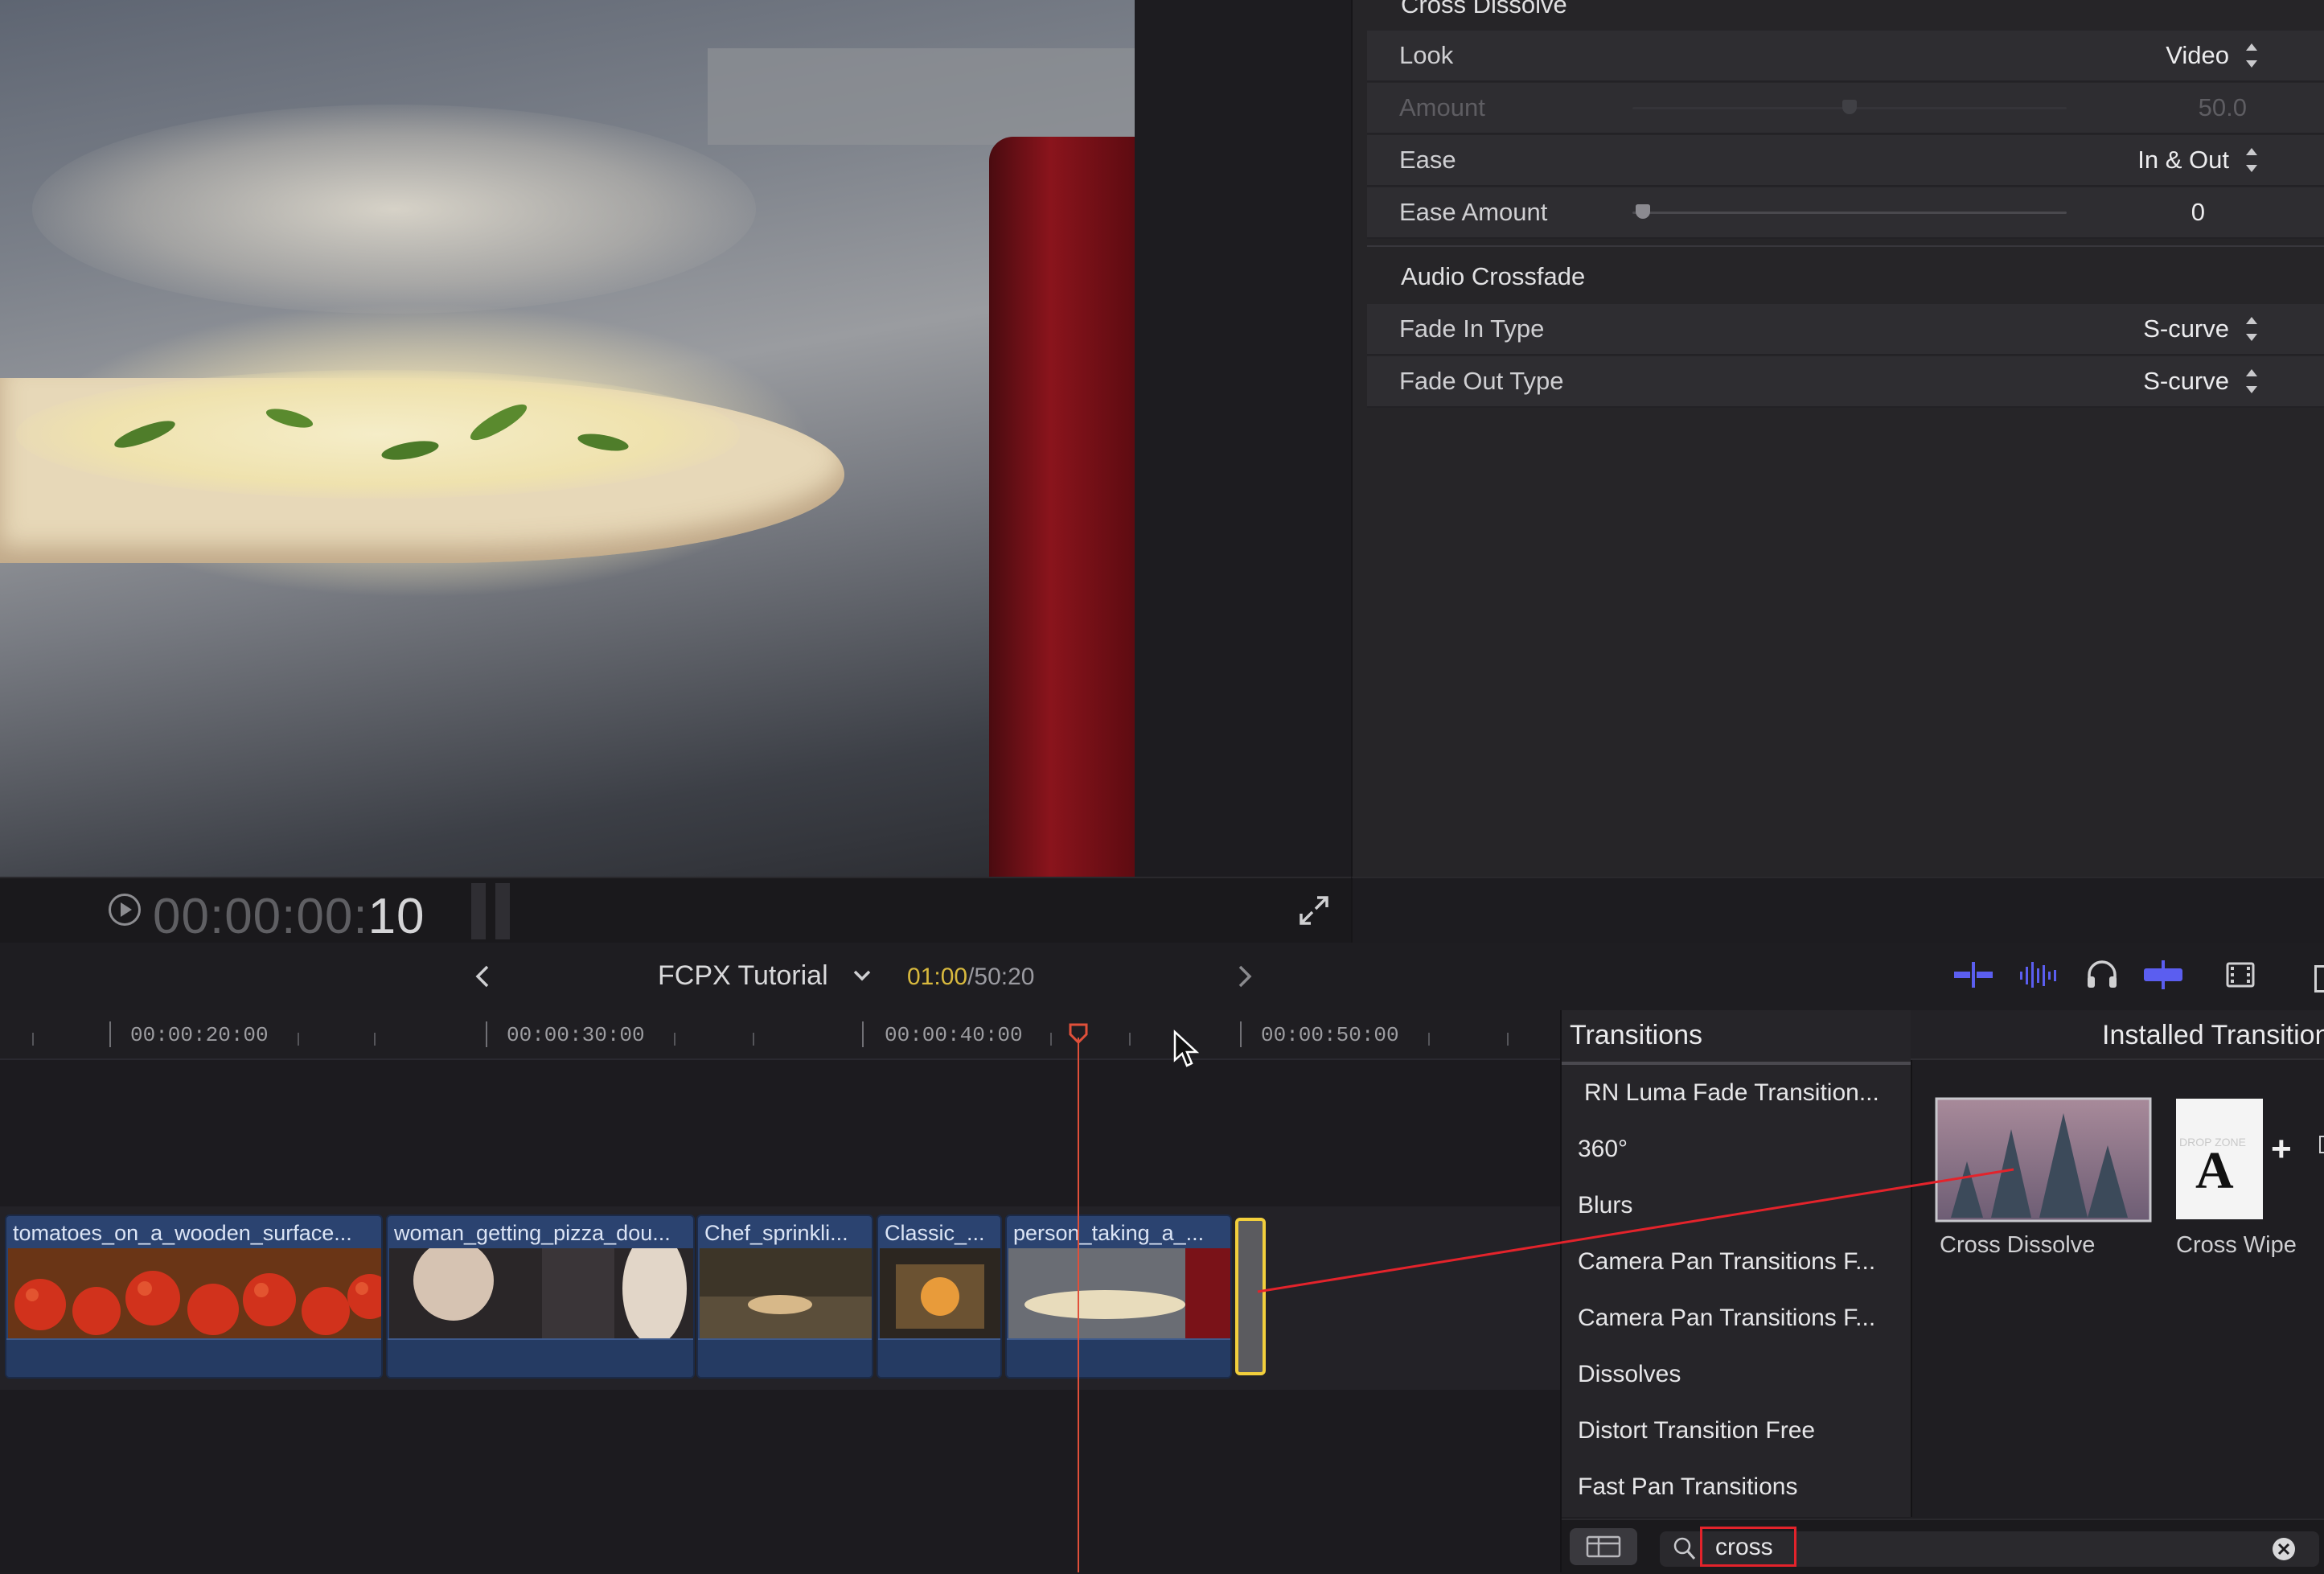 The height and width of the screenshot is (1574, 2324). What do you see at coordinates (2222, 107) in the screenshot?
I see `amount-value: 50.0` at bounding box center [2222, 107].